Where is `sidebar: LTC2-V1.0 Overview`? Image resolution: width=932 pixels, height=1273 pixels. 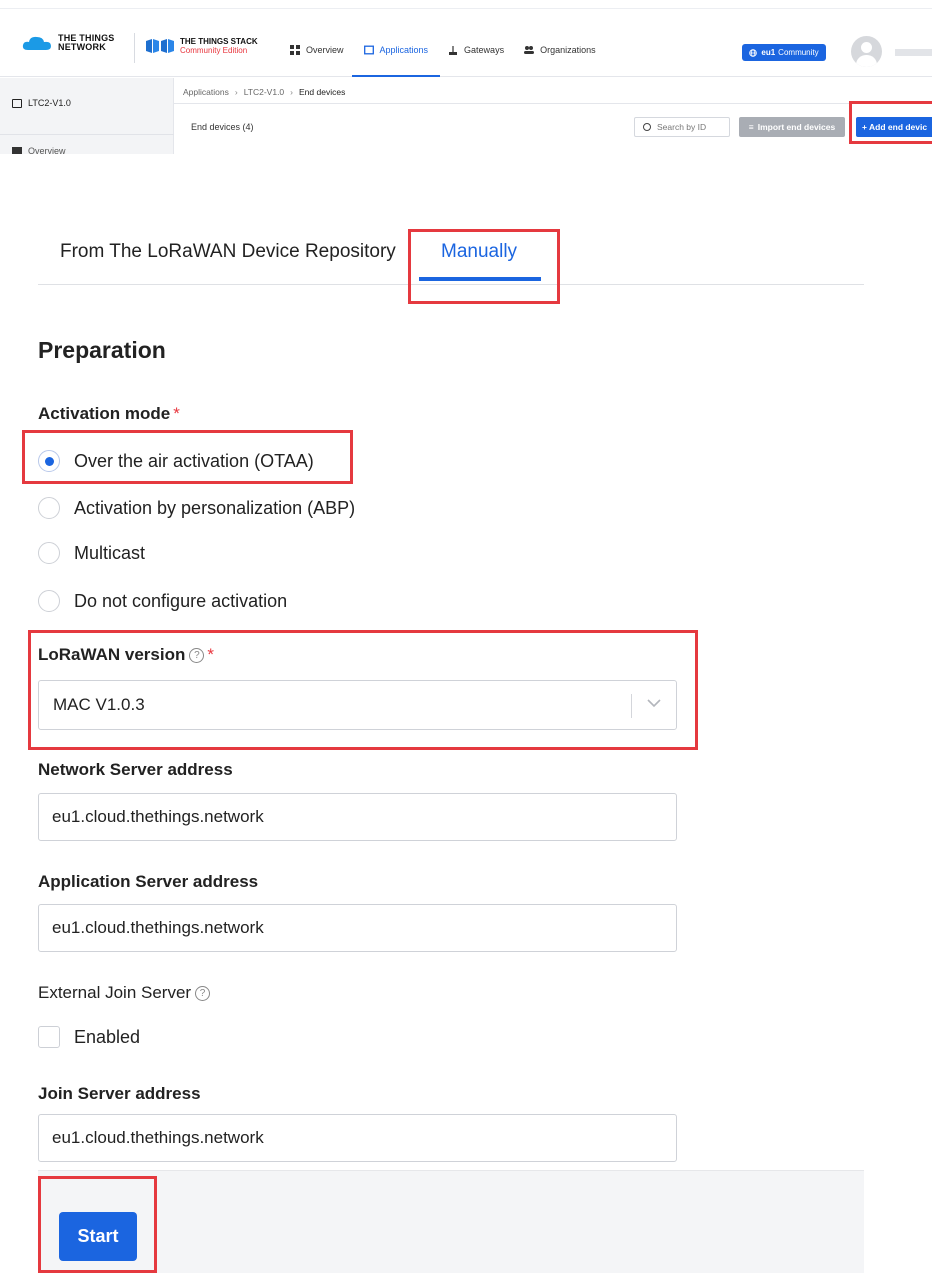 sidebar: LTC2-V1.0 Overview is located at coordinates (87, 116).